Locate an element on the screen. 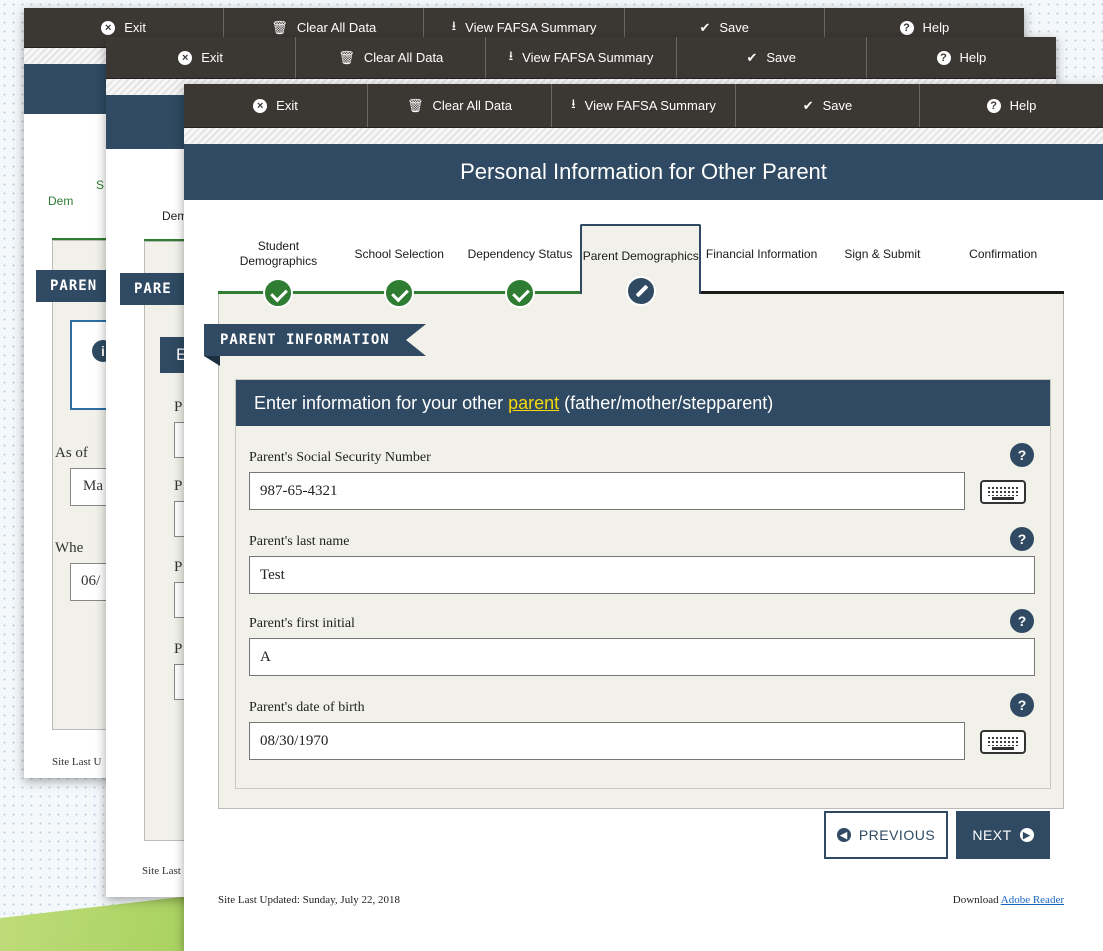 Image resolution: width=1103 pixels, height=951 pixels. next-button: NEXT ▶ is located at coordinates (1003, 835).